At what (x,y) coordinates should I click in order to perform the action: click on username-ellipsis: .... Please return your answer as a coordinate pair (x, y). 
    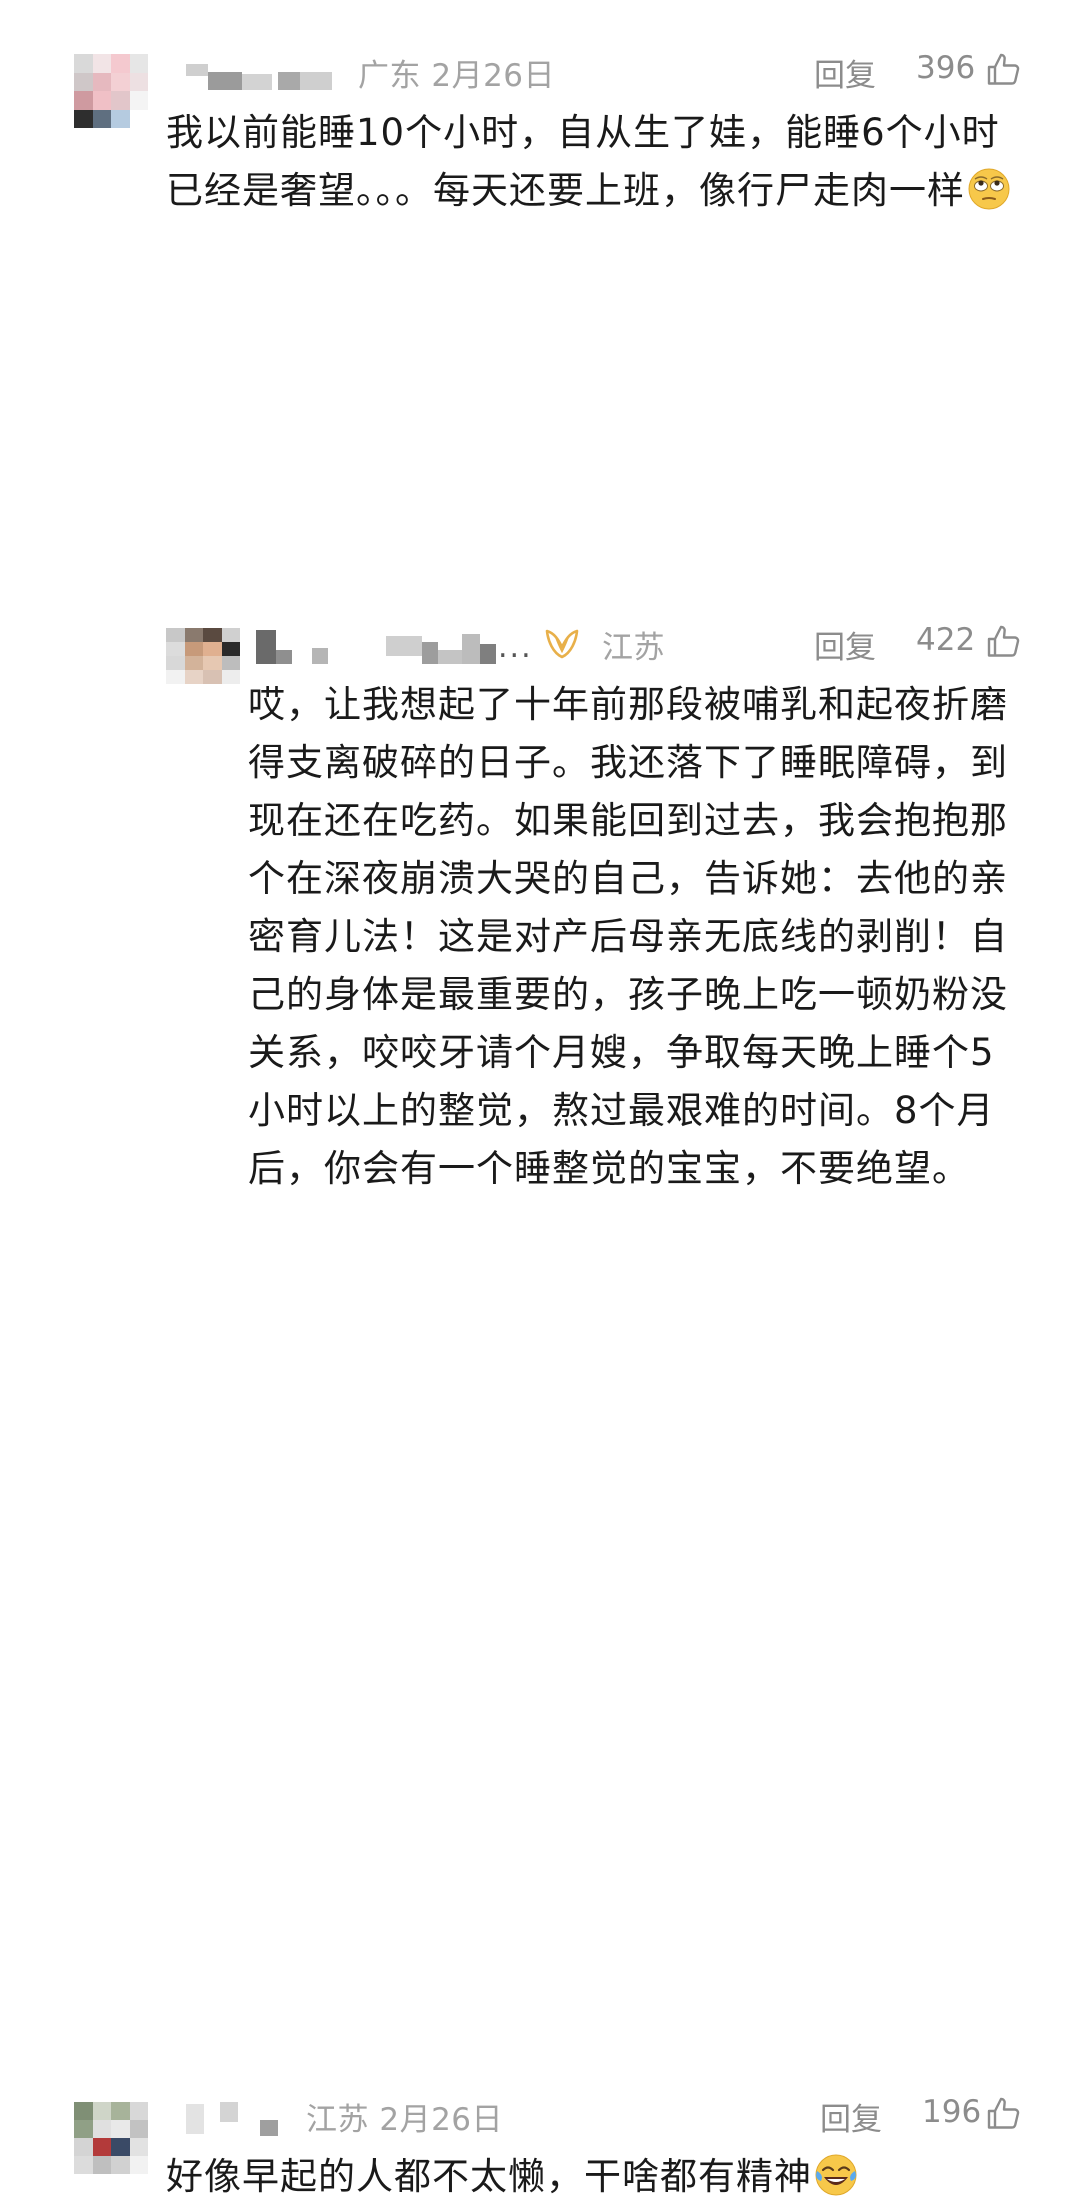
    Looking at the image, I should click on (515, 647).